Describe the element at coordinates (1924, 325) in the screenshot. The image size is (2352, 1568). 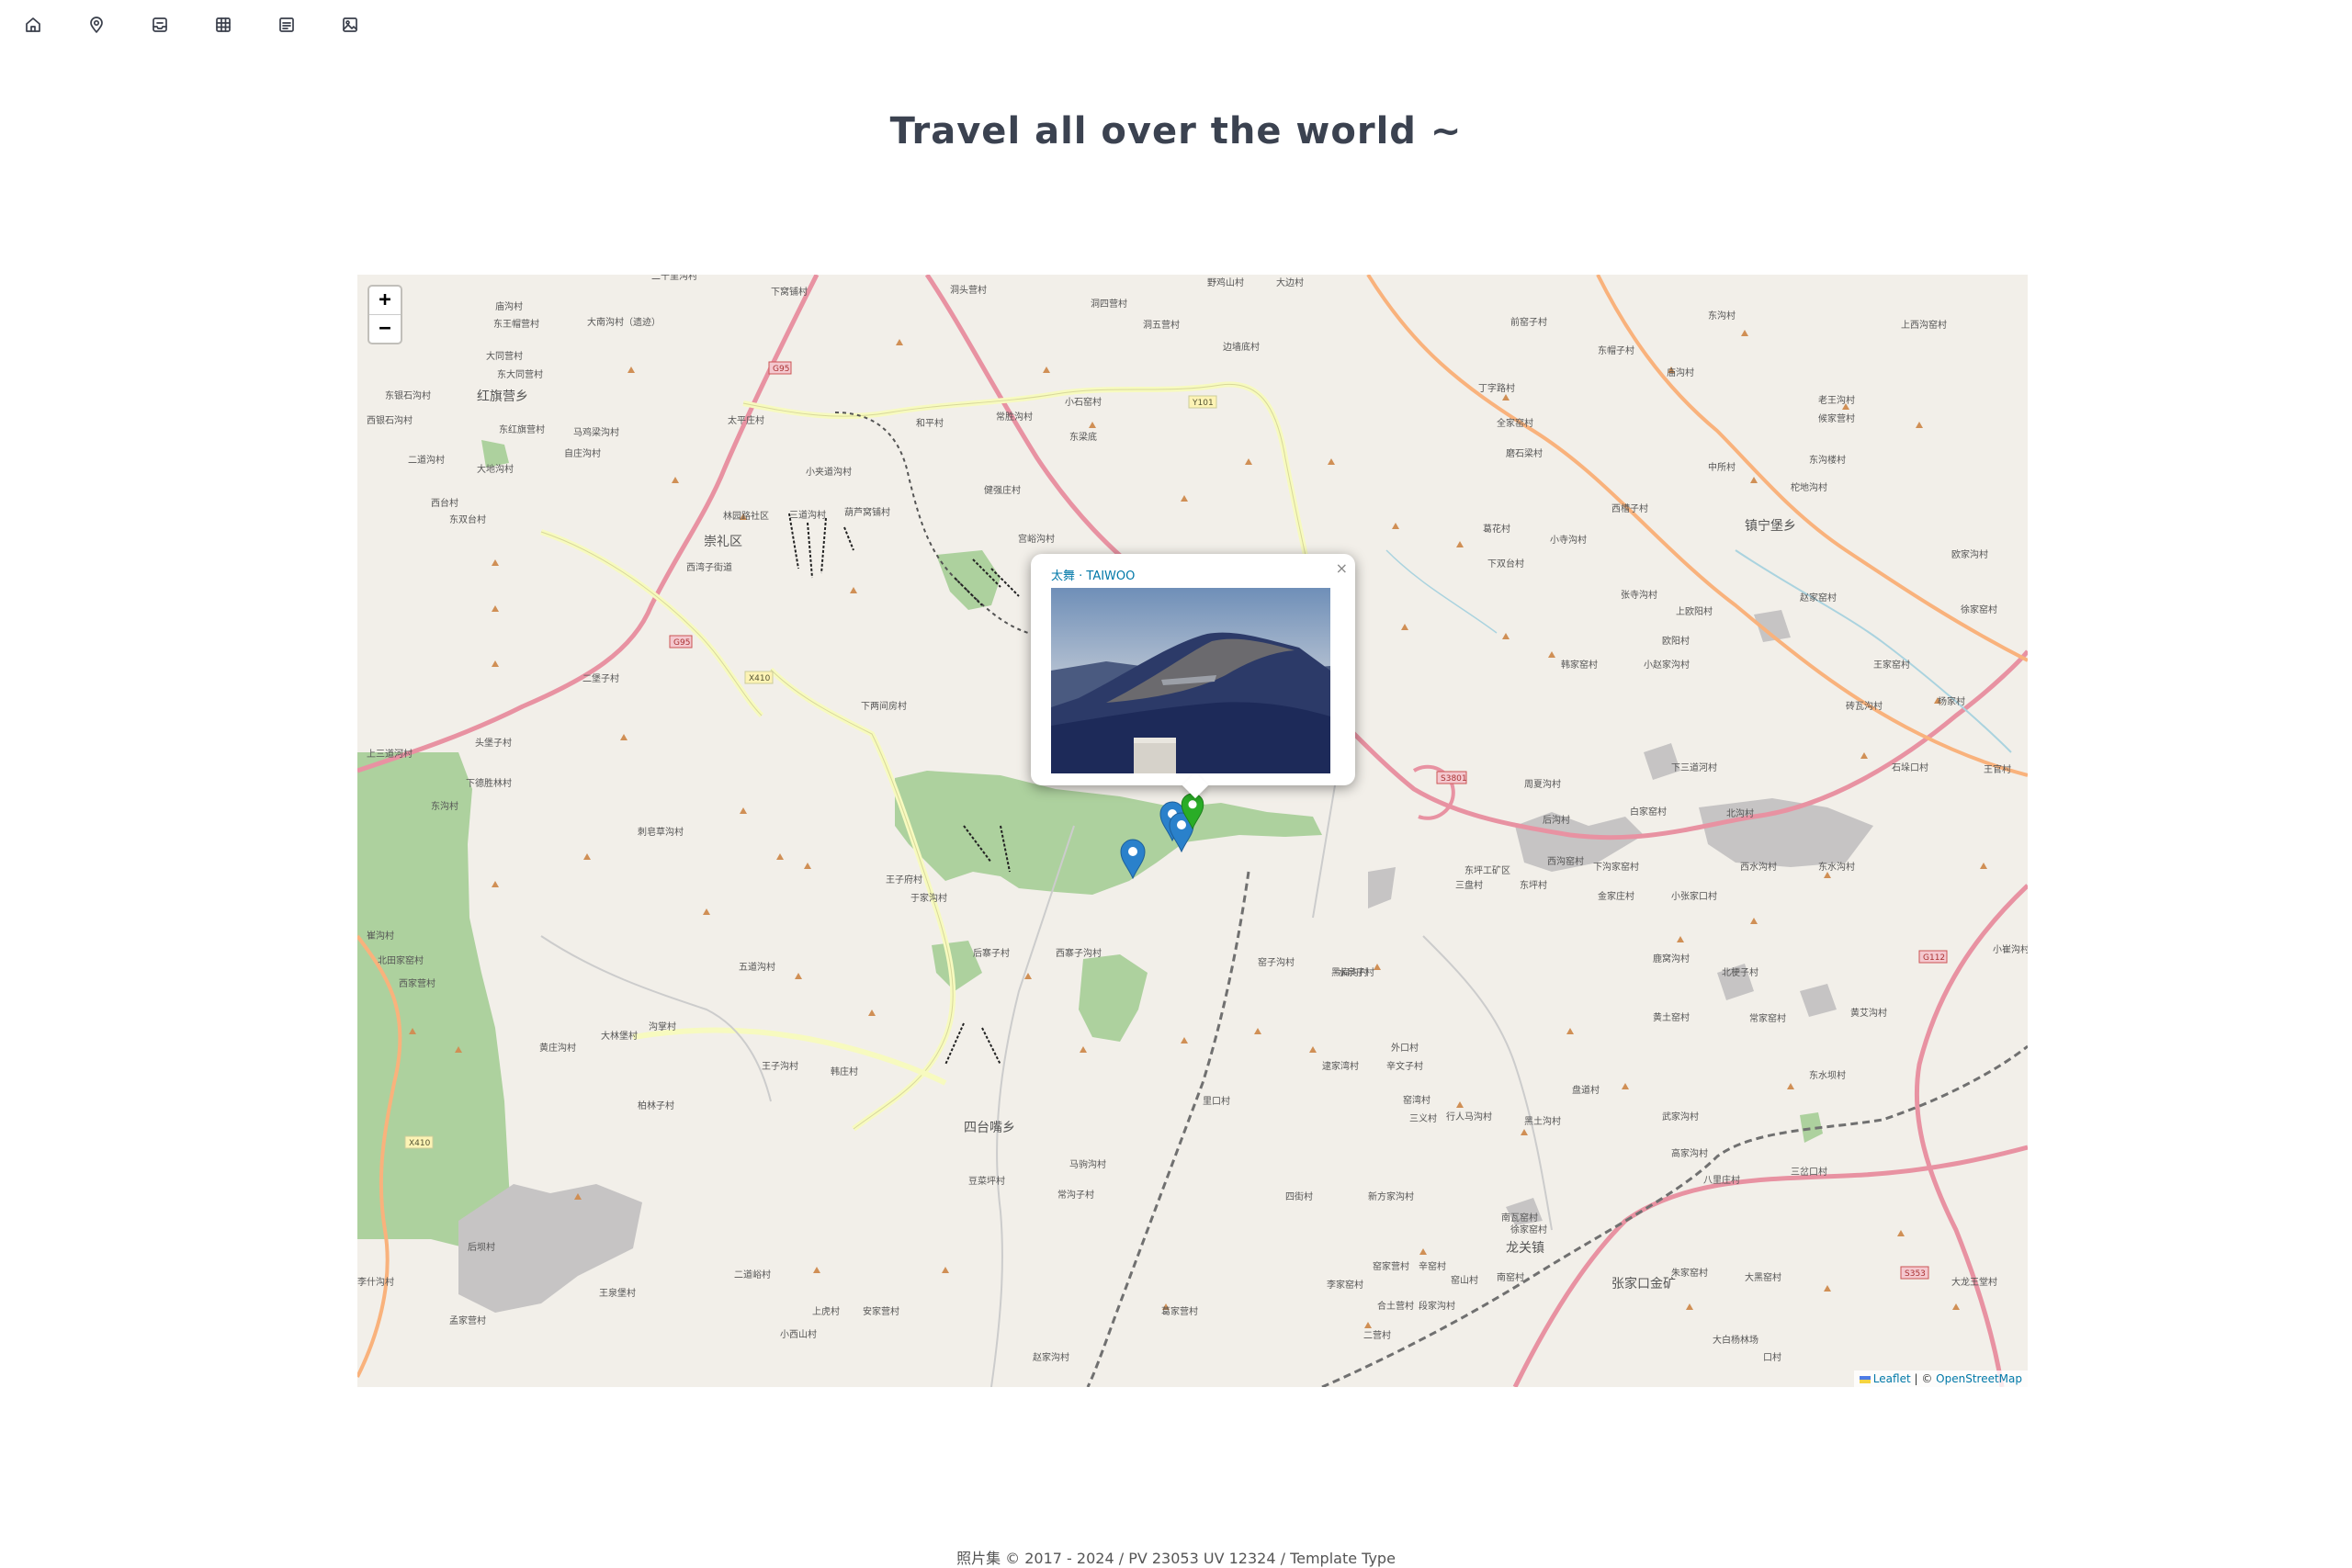
I see `place-label: 上西沟窑村` at that location.